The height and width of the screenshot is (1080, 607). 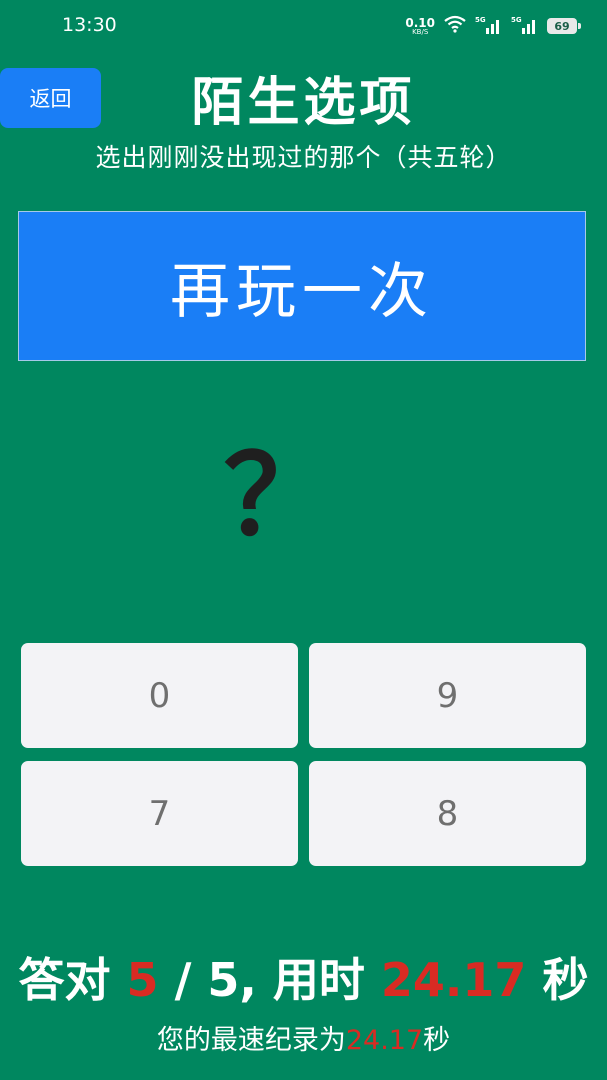 I want to click on page-title: 陌生选项, so click(x=303, y=103).